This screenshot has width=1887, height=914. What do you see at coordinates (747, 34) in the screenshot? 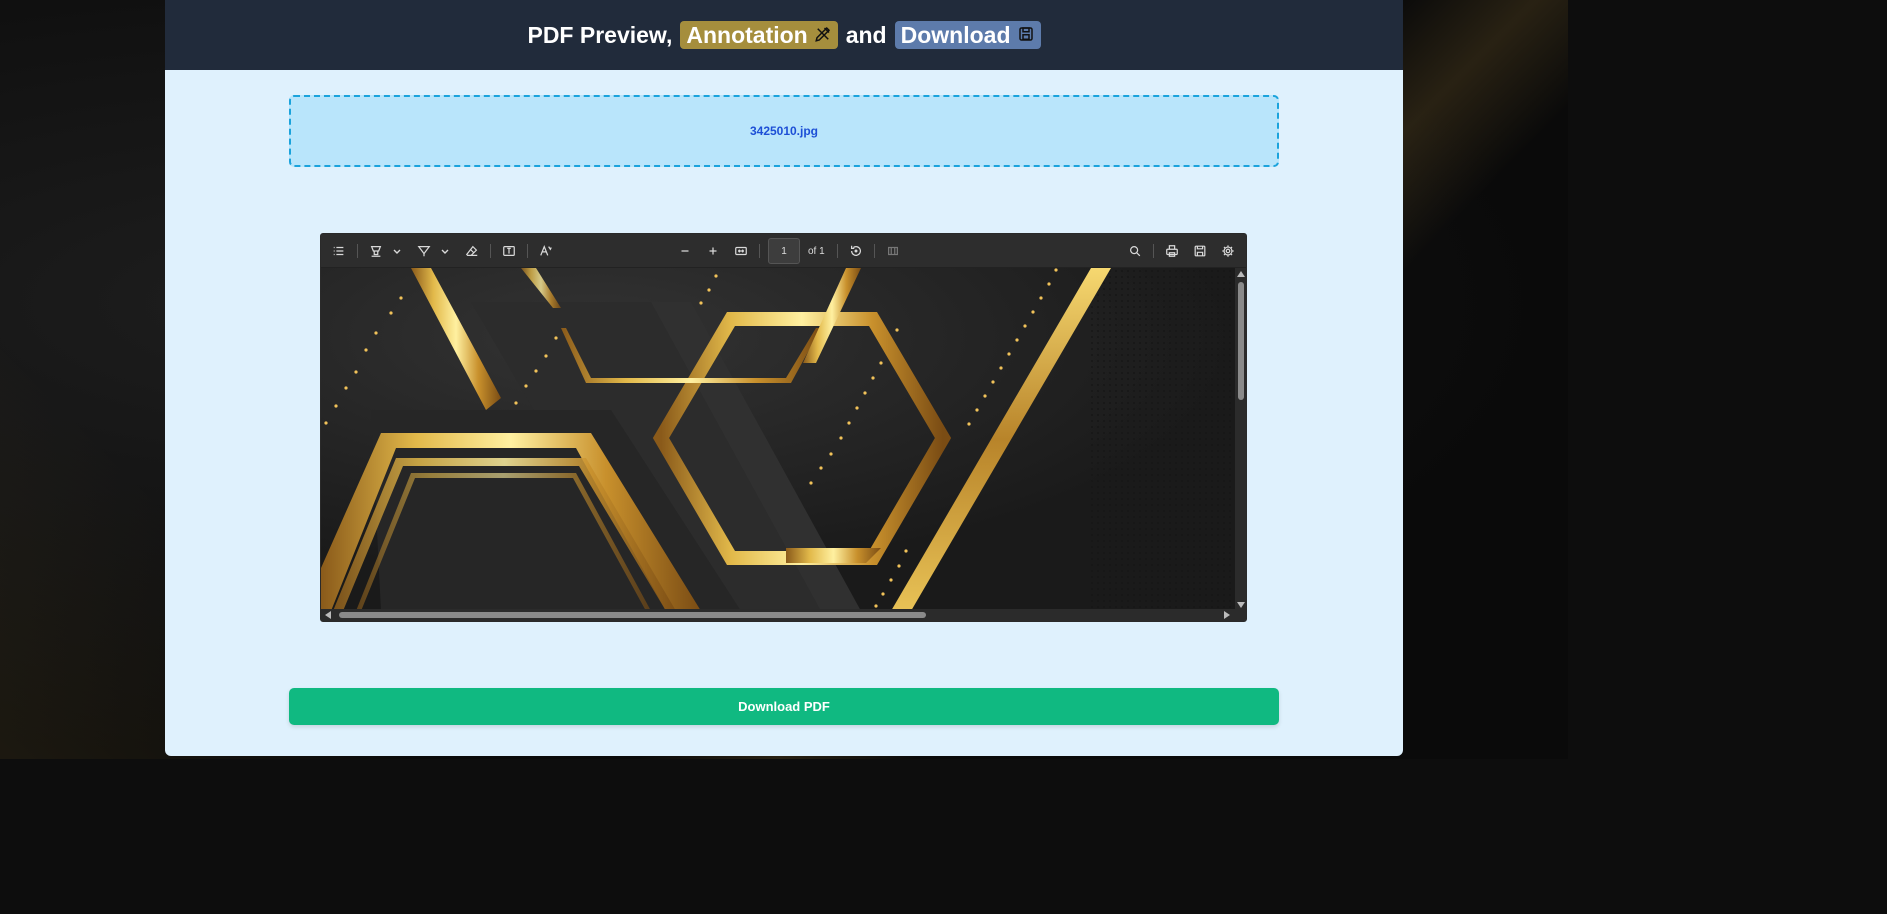
I see `annotation-label: Annotation` at bounding box center [747, 34].